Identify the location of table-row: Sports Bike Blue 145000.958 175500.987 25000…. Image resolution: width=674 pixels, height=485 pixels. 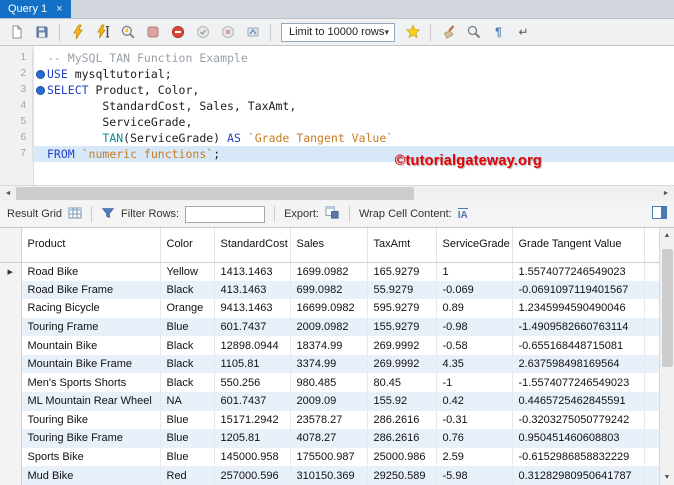
(329, 457).